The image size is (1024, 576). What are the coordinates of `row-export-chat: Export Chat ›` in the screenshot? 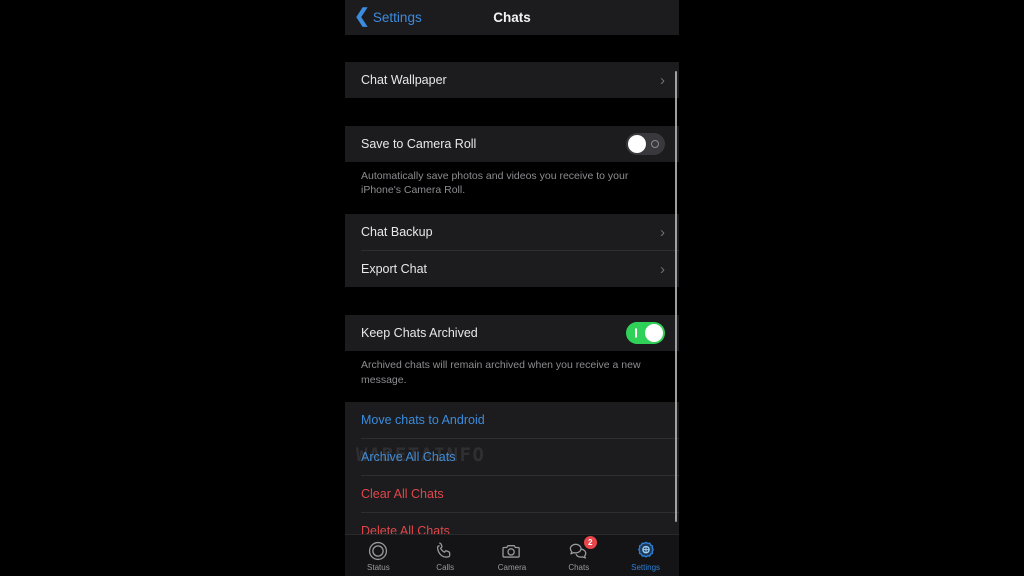 It's located at (512, 269).